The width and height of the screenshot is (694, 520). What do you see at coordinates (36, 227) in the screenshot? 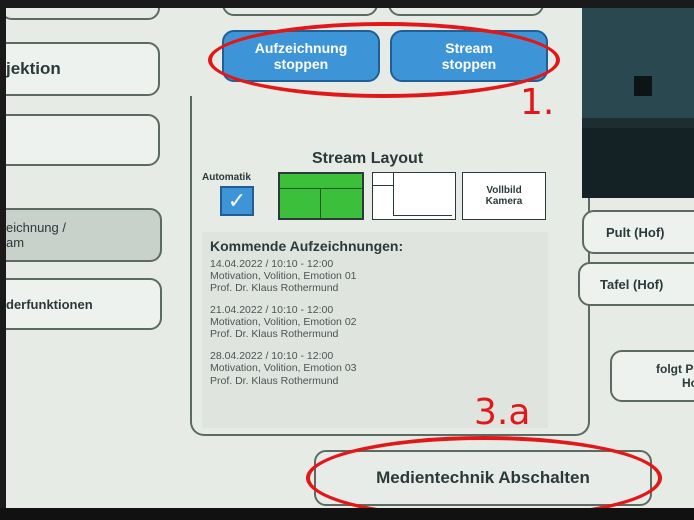
I see `nav-aufzeichnung-label-line1: eichnung /` at bounding box center [36, 227].